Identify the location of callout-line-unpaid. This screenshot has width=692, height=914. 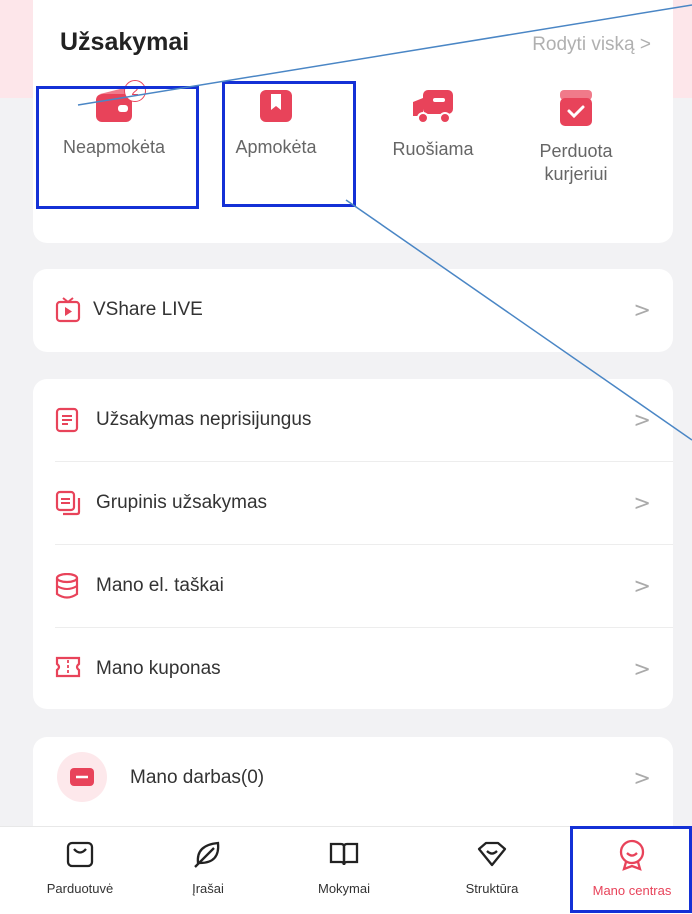
(384, 55).